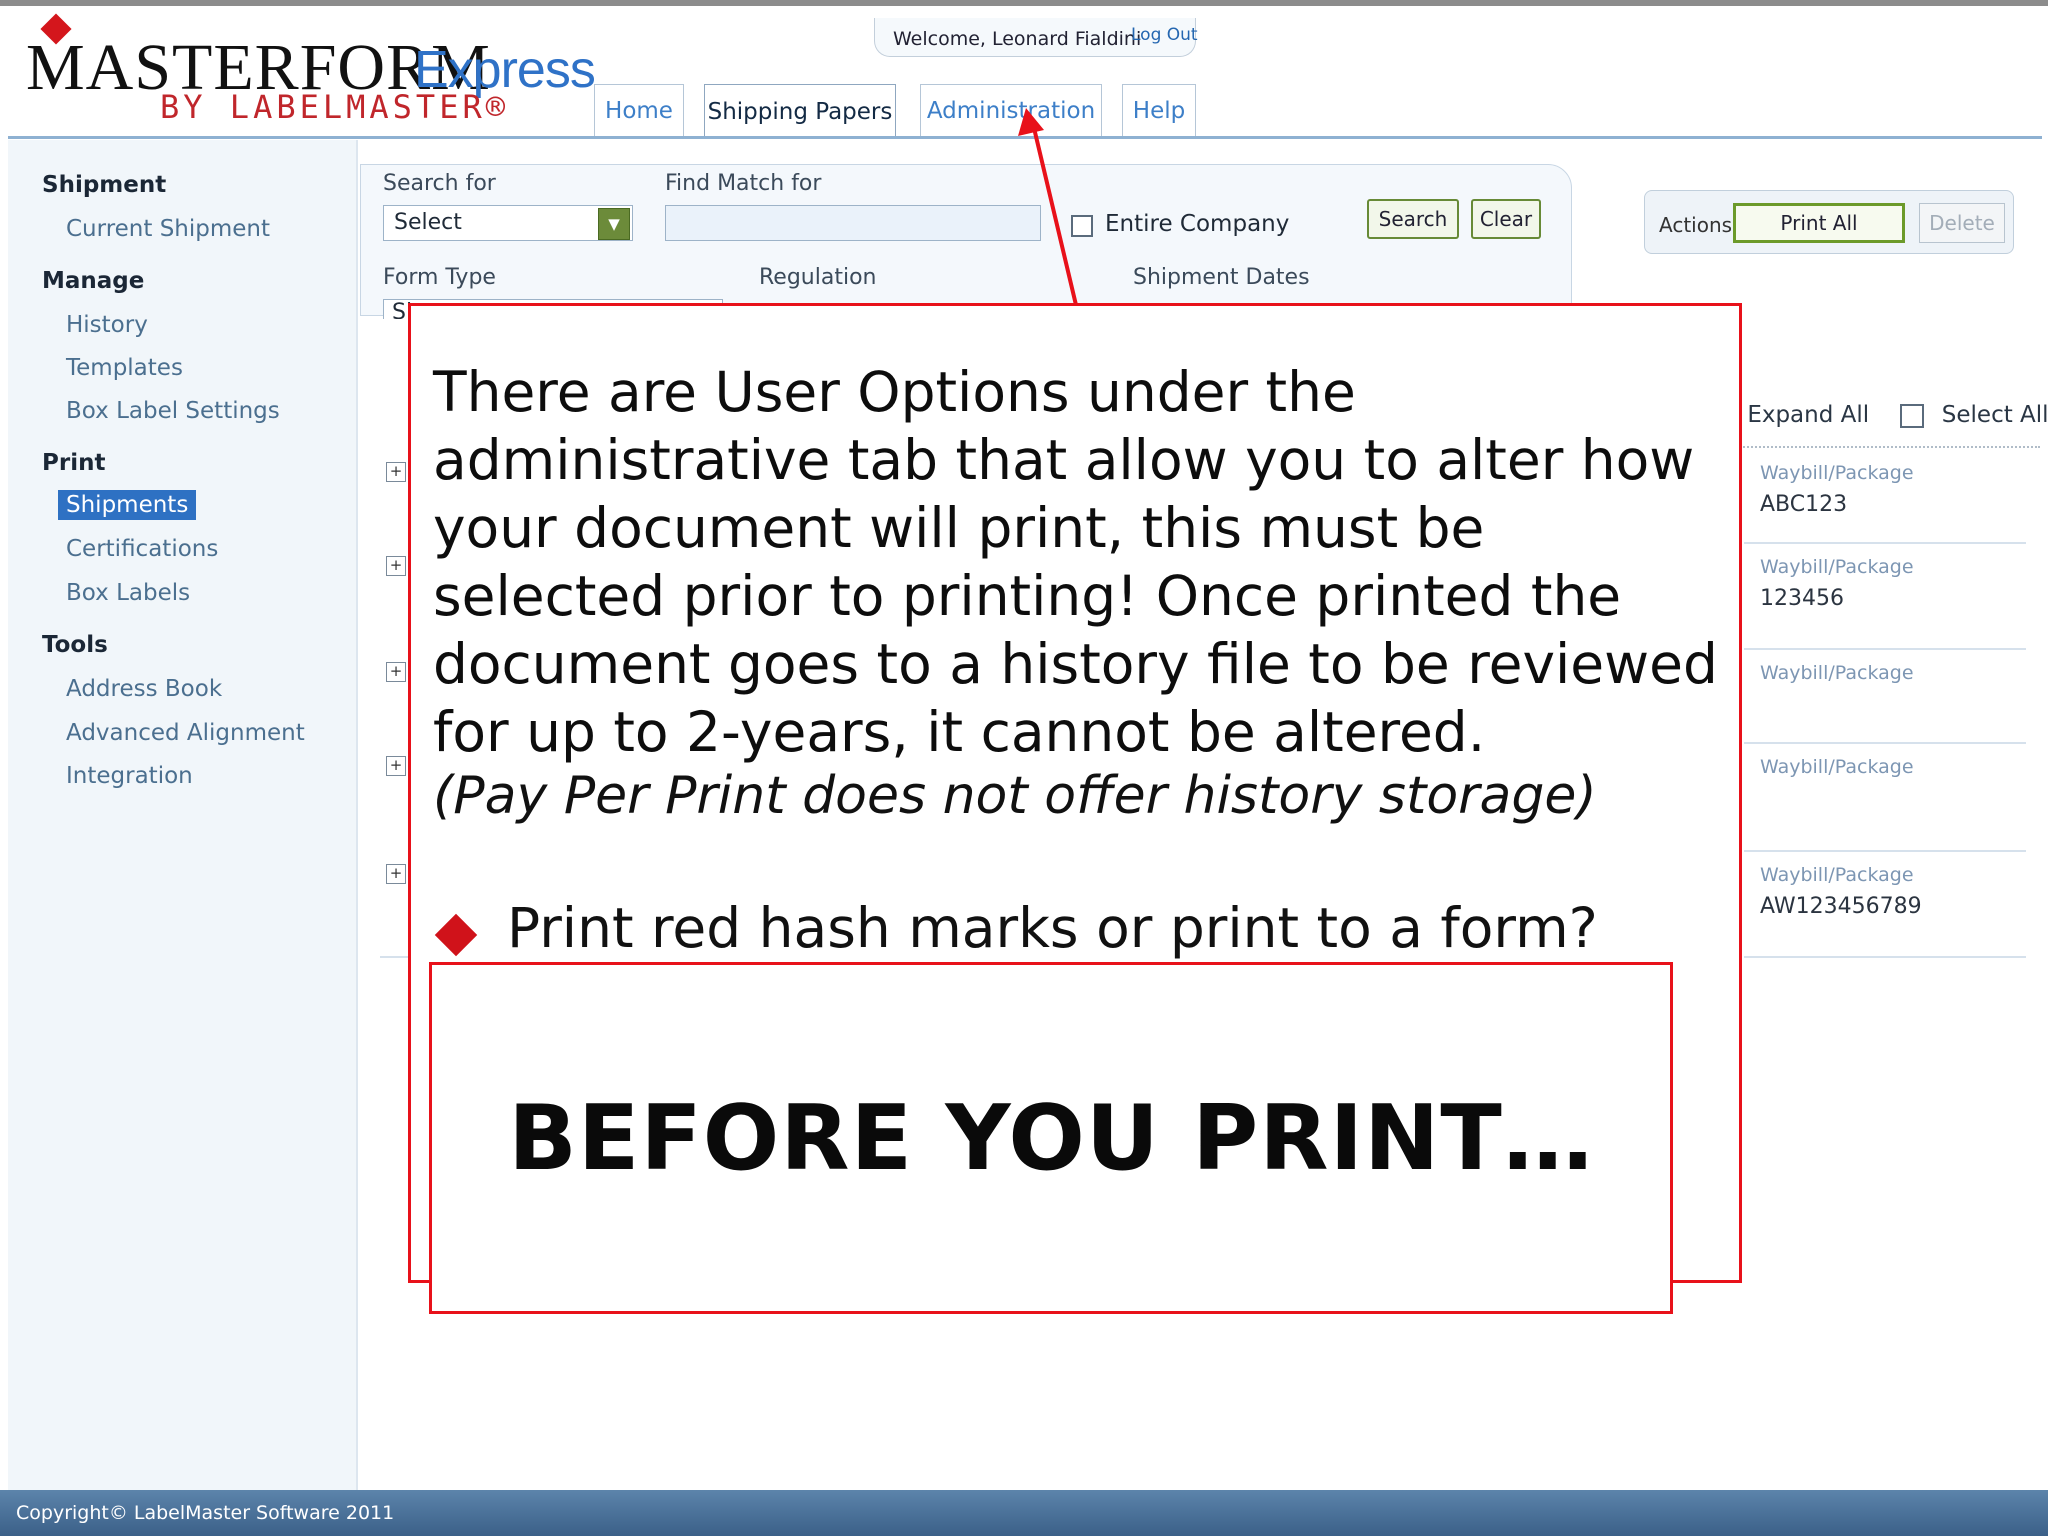  I want to click on nav-divider, so click(1025, 137).